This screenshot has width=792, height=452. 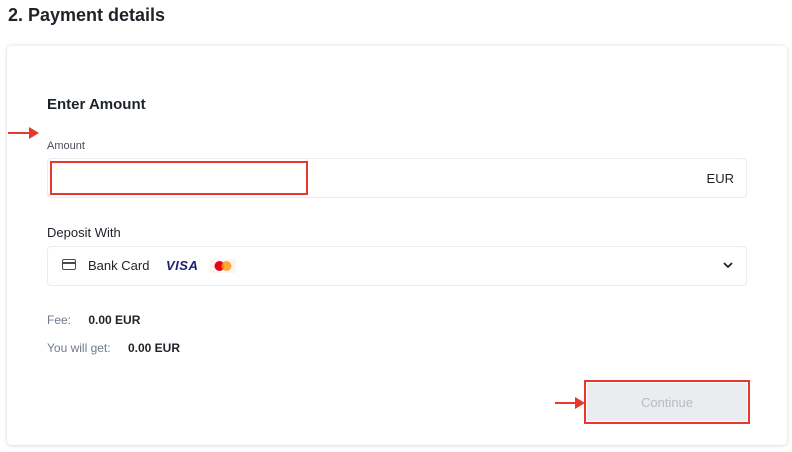 What do you see at coordinates (69, 264) in the screenshot?
I see `credit-card-icon` at bounding box center [69, 264].